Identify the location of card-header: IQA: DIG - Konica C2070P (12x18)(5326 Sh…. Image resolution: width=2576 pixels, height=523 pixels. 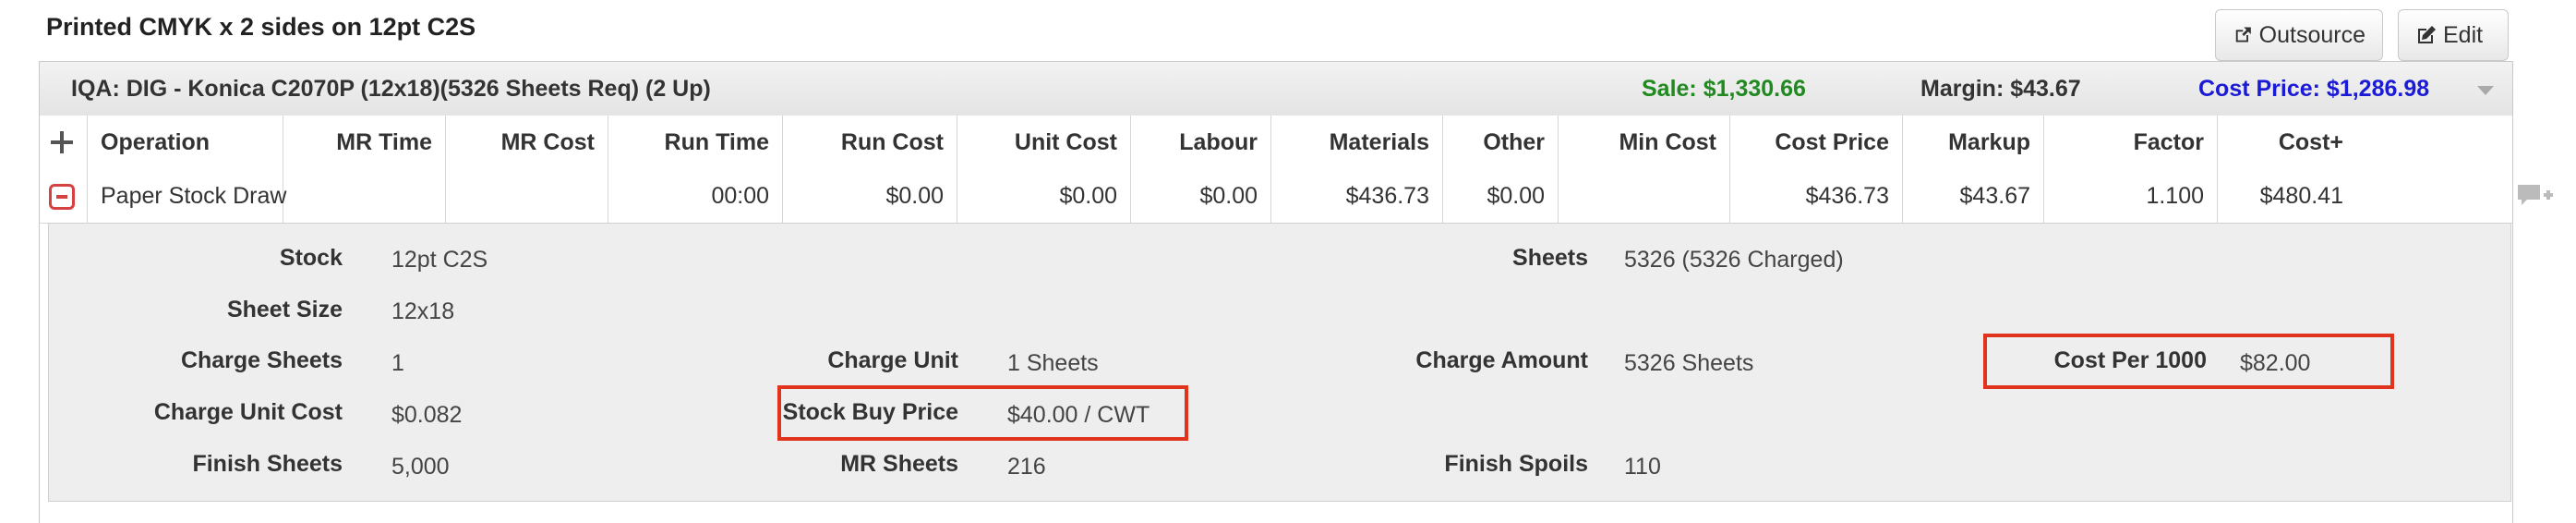
(1276, 89).